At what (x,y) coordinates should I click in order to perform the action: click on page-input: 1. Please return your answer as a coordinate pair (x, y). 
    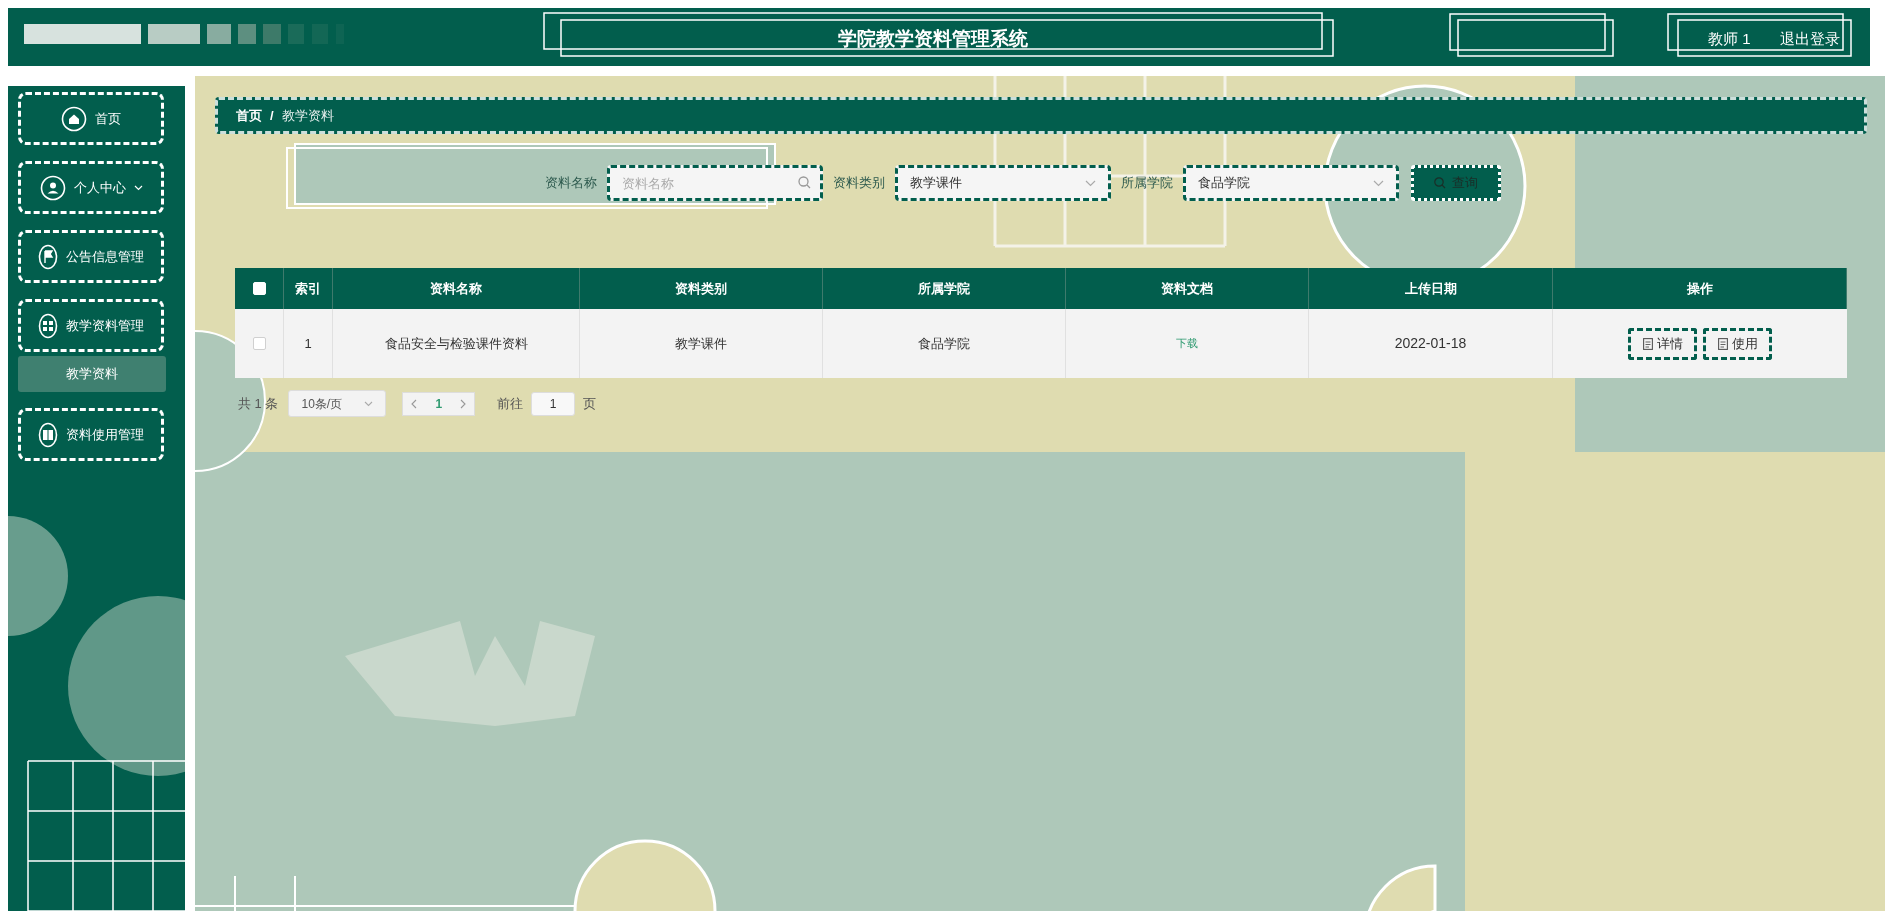
    Looking at the image, I should click on (553, 403).